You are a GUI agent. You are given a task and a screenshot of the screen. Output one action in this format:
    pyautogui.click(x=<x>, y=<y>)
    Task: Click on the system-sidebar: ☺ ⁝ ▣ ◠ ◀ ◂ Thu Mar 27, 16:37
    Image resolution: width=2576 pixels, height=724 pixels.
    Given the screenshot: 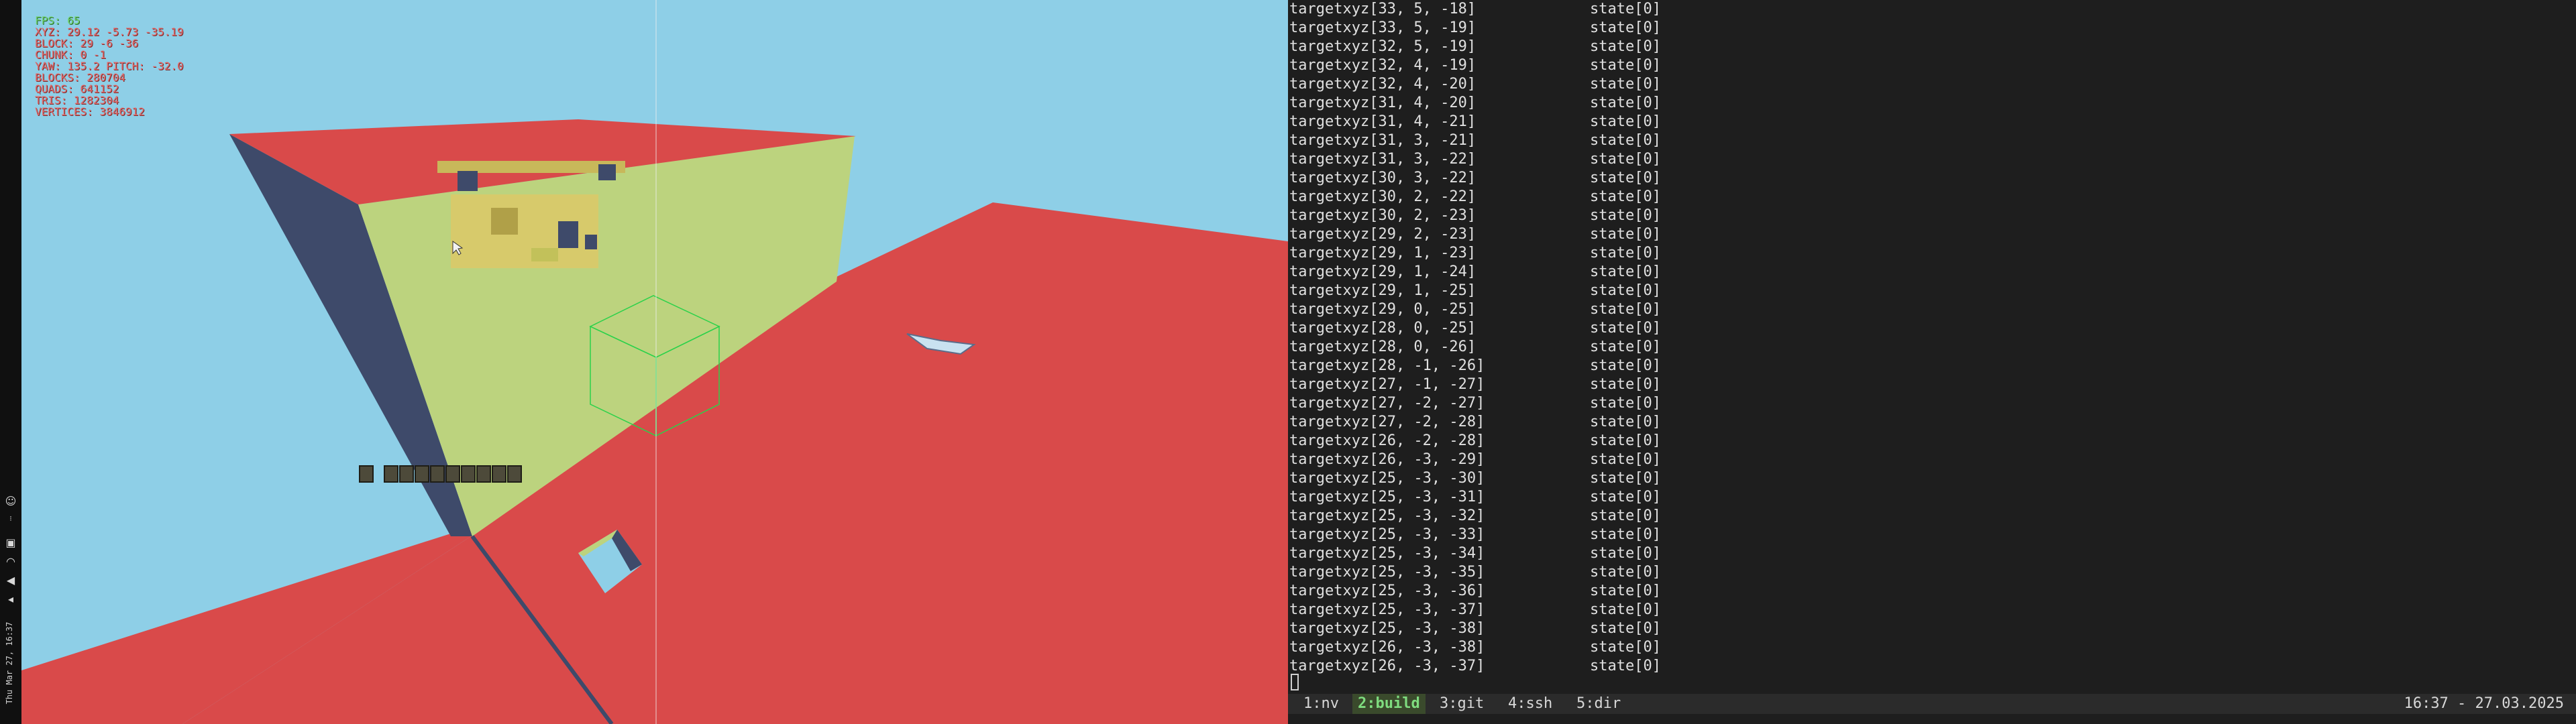 What is the action you would take?
    pyautogui.click(x=10, y=362)
    